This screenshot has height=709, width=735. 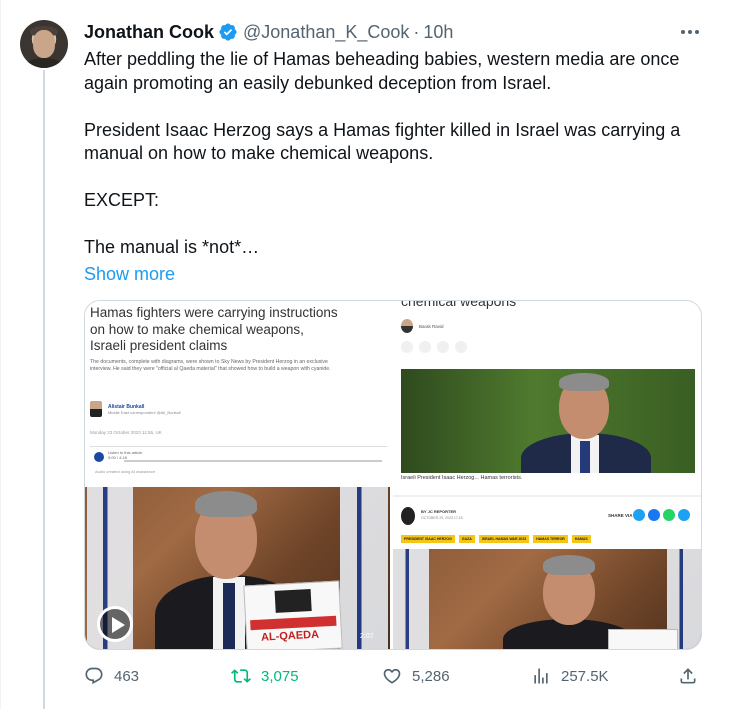 What do you see at coordinates (364, 568) in the screenshot?
I see `flag-right` at bounding box center [364, 568].